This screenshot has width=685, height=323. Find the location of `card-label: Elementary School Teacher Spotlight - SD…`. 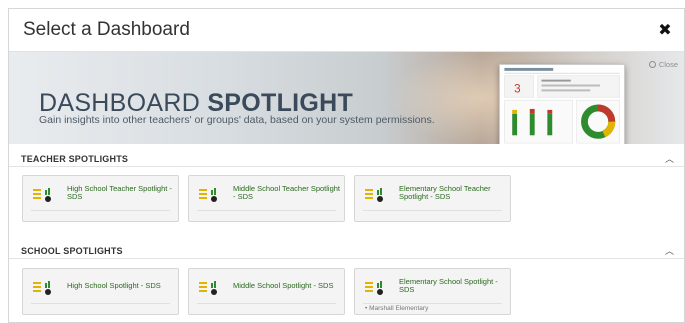

card-label: Elementary School Teacher Spotlight - SD… is located at coordinates (445, 192).